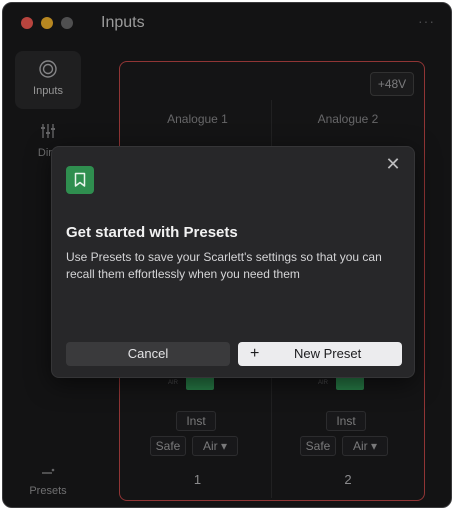 The image size is (454, 512). I want to click on cancel-button: Cancel, so click(148, 354).